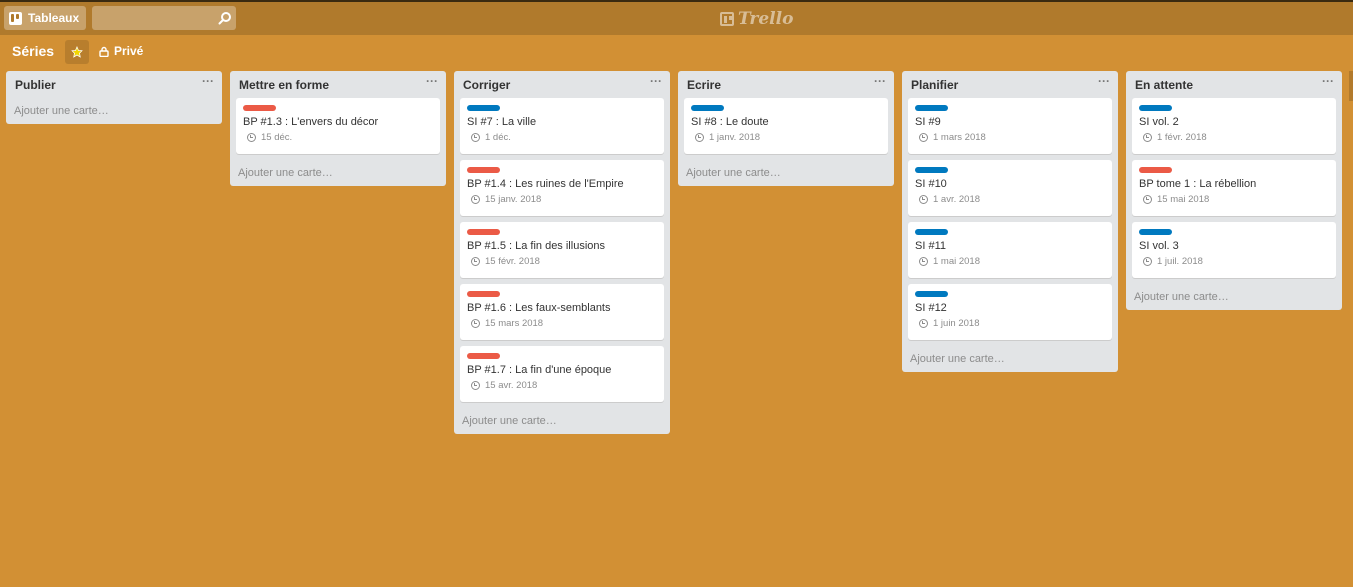  Describe the element at coordinates (539, 370) in the screenshot. I see `card-title: BP #1.7 : La fin d'une époque` at that location.